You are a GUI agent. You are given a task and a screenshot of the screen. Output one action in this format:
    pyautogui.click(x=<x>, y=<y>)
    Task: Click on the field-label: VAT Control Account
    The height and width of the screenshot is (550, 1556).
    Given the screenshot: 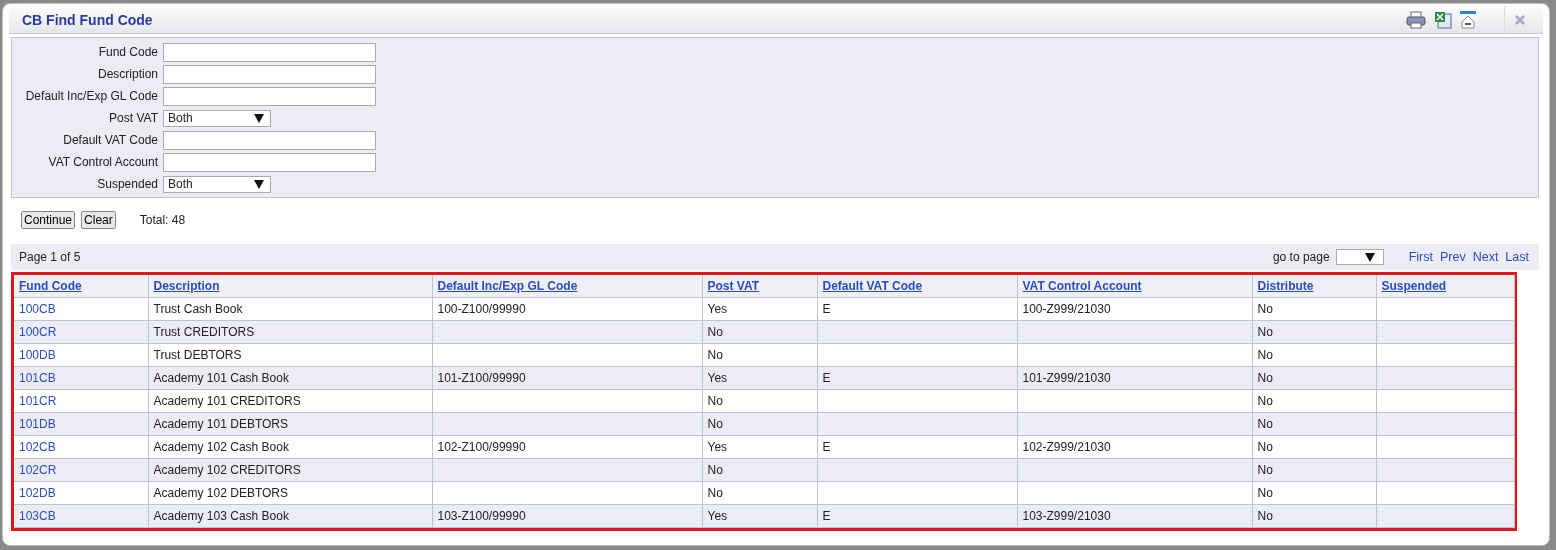 What is the action you would take?
    pyautogui.click(x=103, y=162)
    